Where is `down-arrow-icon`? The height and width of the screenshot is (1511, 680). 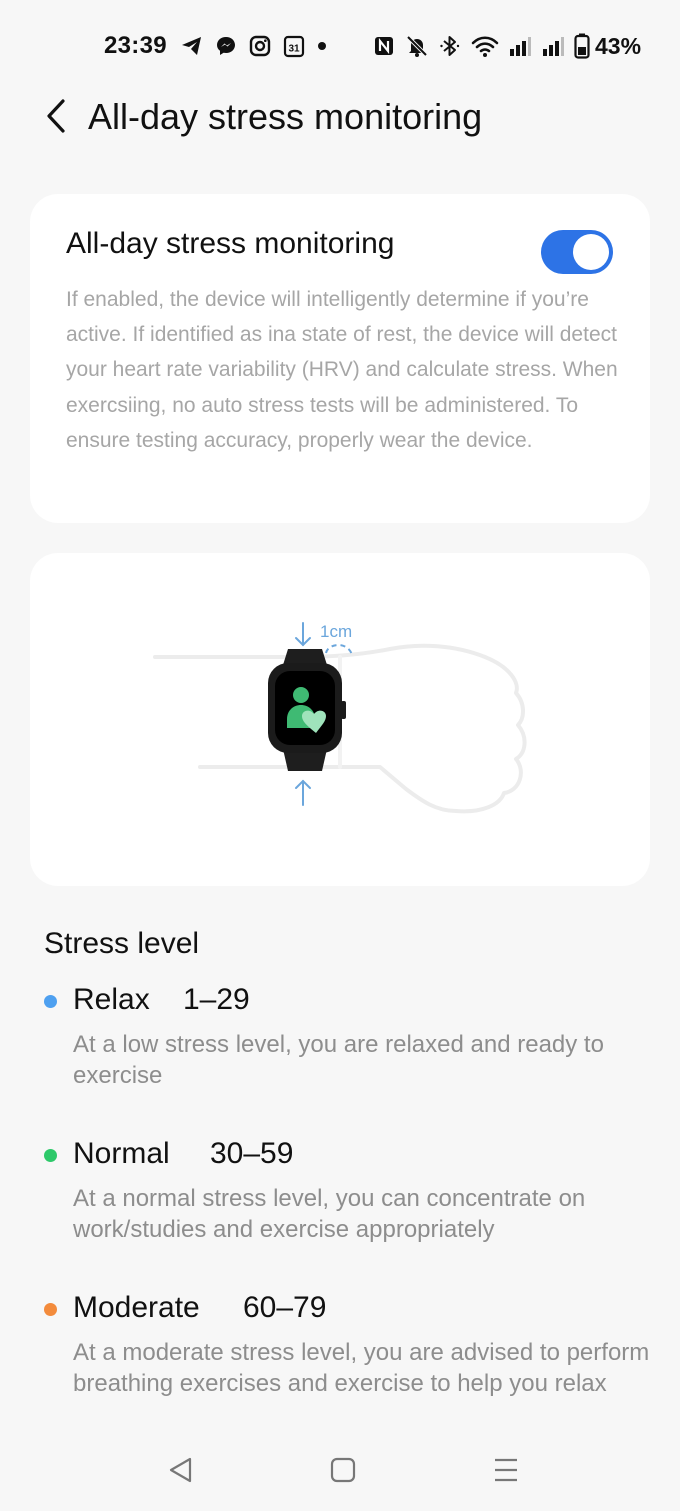 down-arrow-icon is located at coordinates (303, 634).